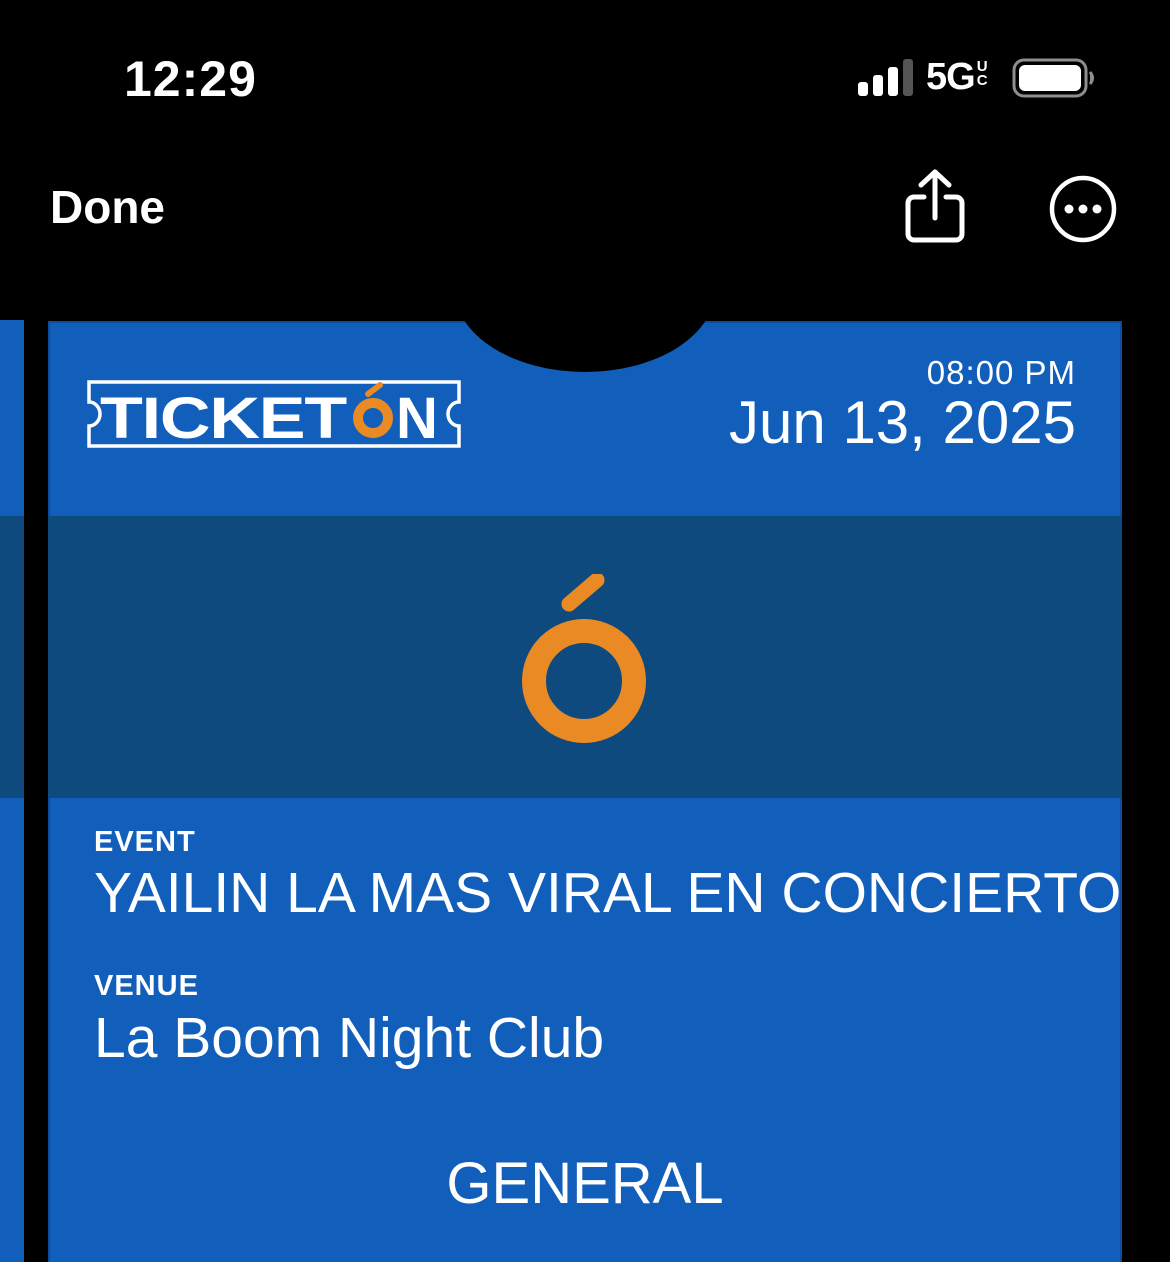 This screenshot has width=1170, height=1262. What do you see at coordinates (885, 77) in the screenshot?
I see `signal-icon` at bounding box center [885, 77].